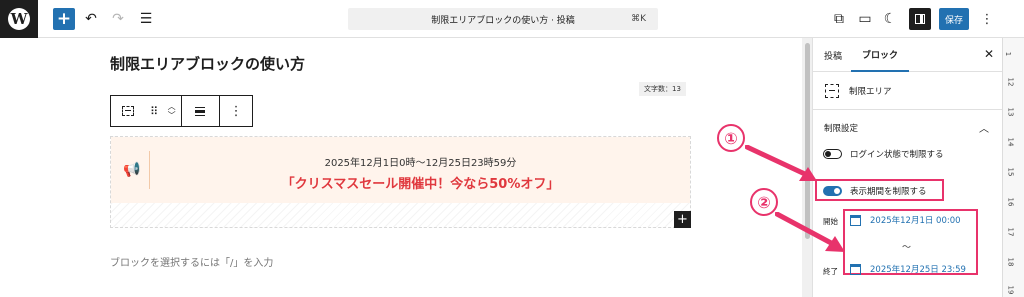 The height and width of the screenshot is (297, 1024). I want to click on document-overview-button: ☰, so click(146, 19).